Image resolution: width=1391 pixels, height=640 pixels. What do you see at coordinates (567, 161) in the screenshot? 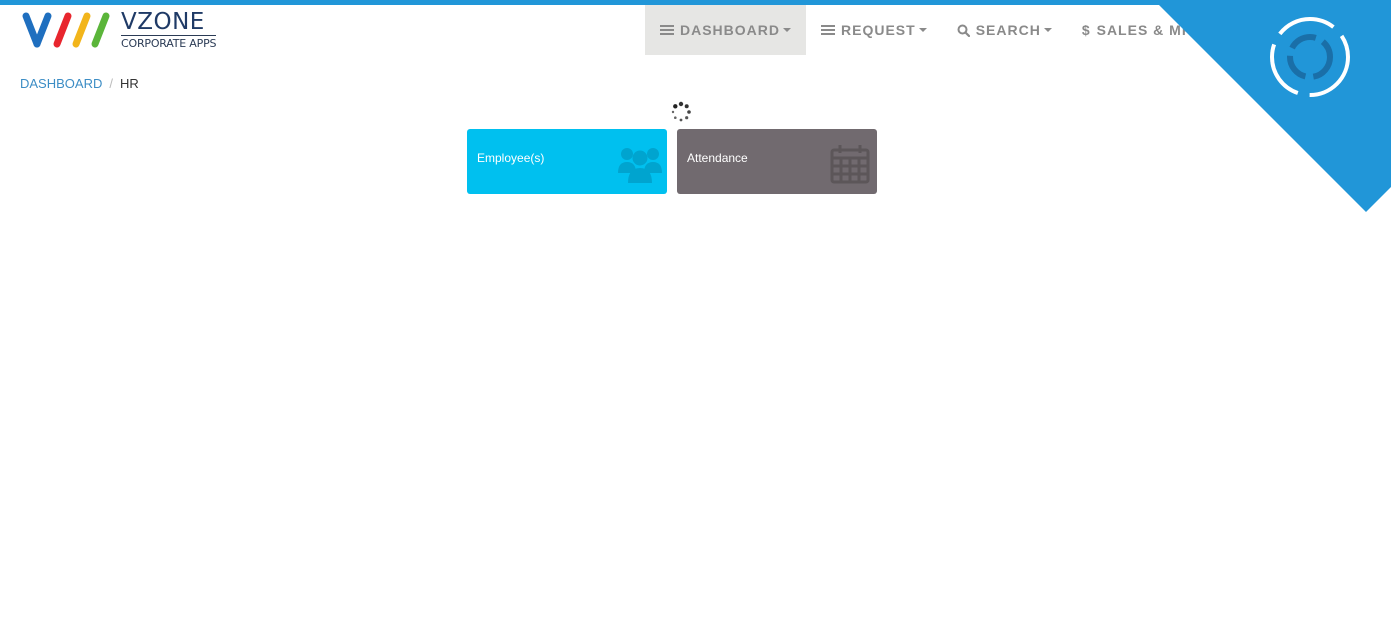
I see `employees-tile: Employee(s)` at bounding box center [567, 161].